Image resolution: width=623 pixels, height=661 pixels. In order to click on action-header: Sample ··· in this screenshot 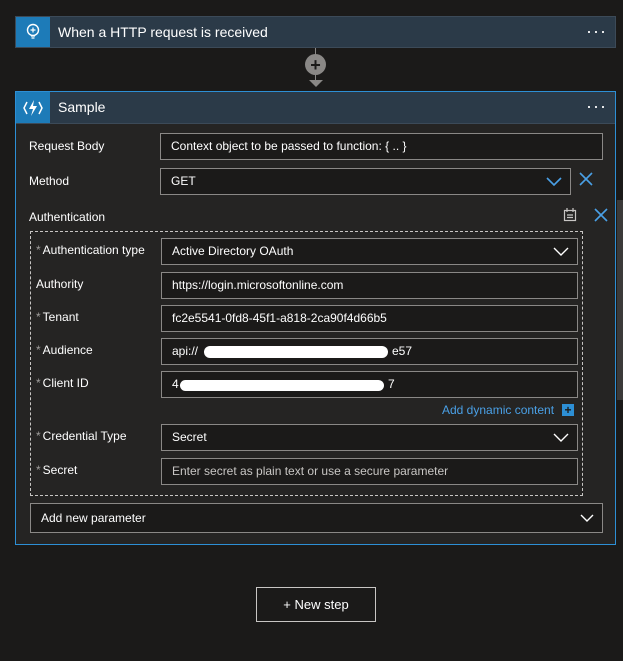, I will do `click(315, 108)`.